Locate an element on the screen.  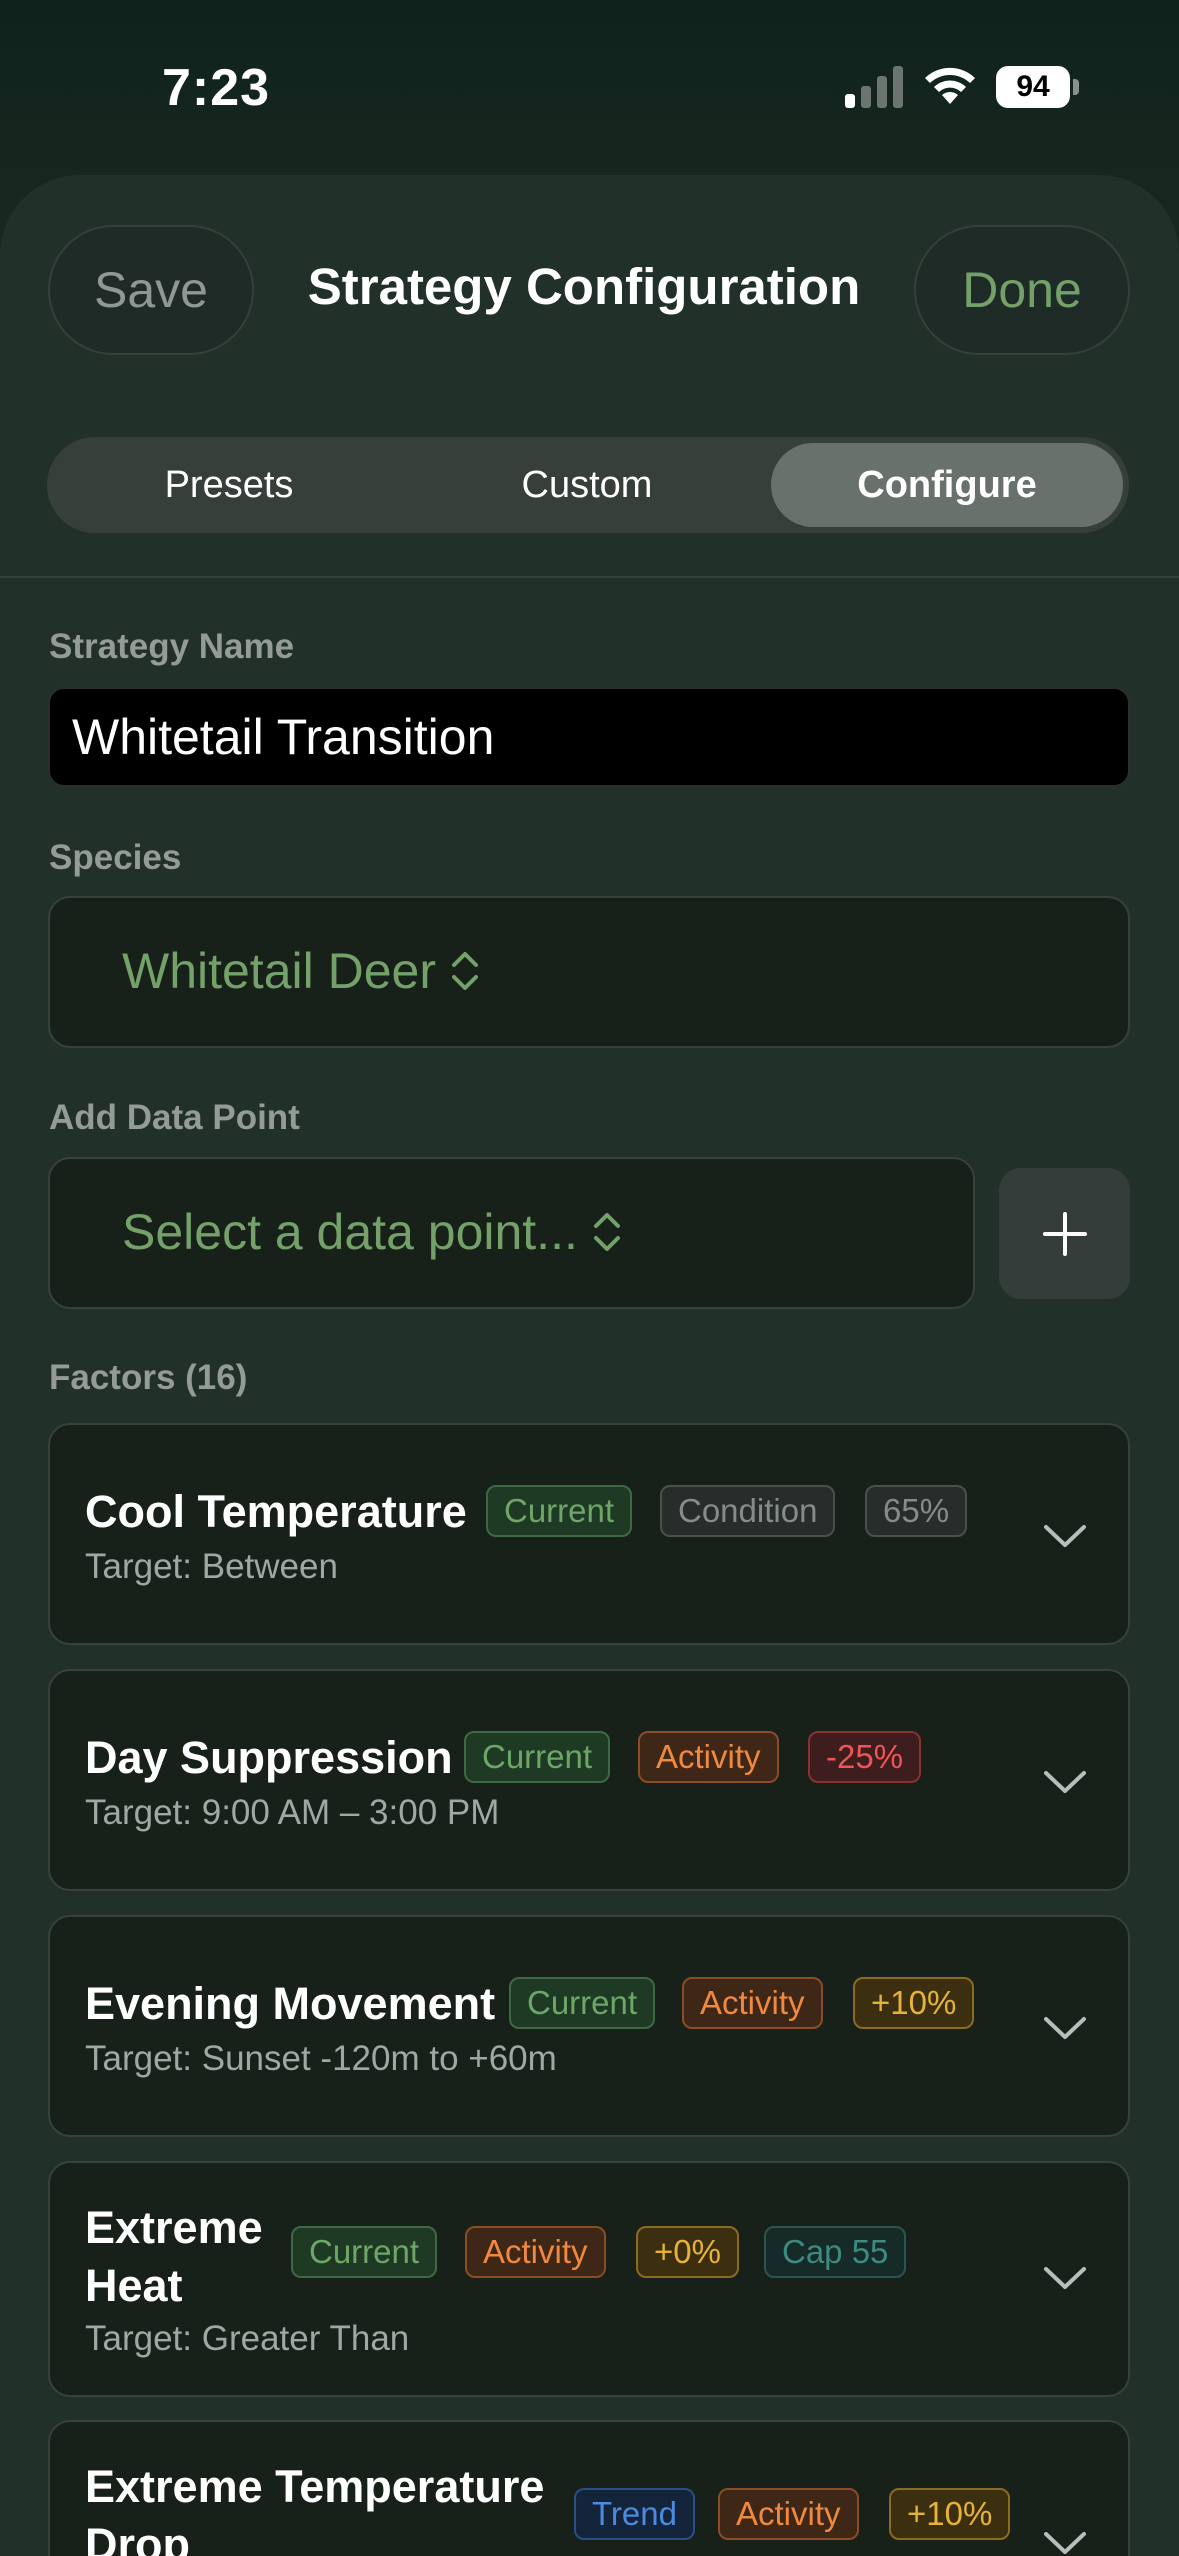
factors-label: Factors (16) is located at coordinates (148, 1377).